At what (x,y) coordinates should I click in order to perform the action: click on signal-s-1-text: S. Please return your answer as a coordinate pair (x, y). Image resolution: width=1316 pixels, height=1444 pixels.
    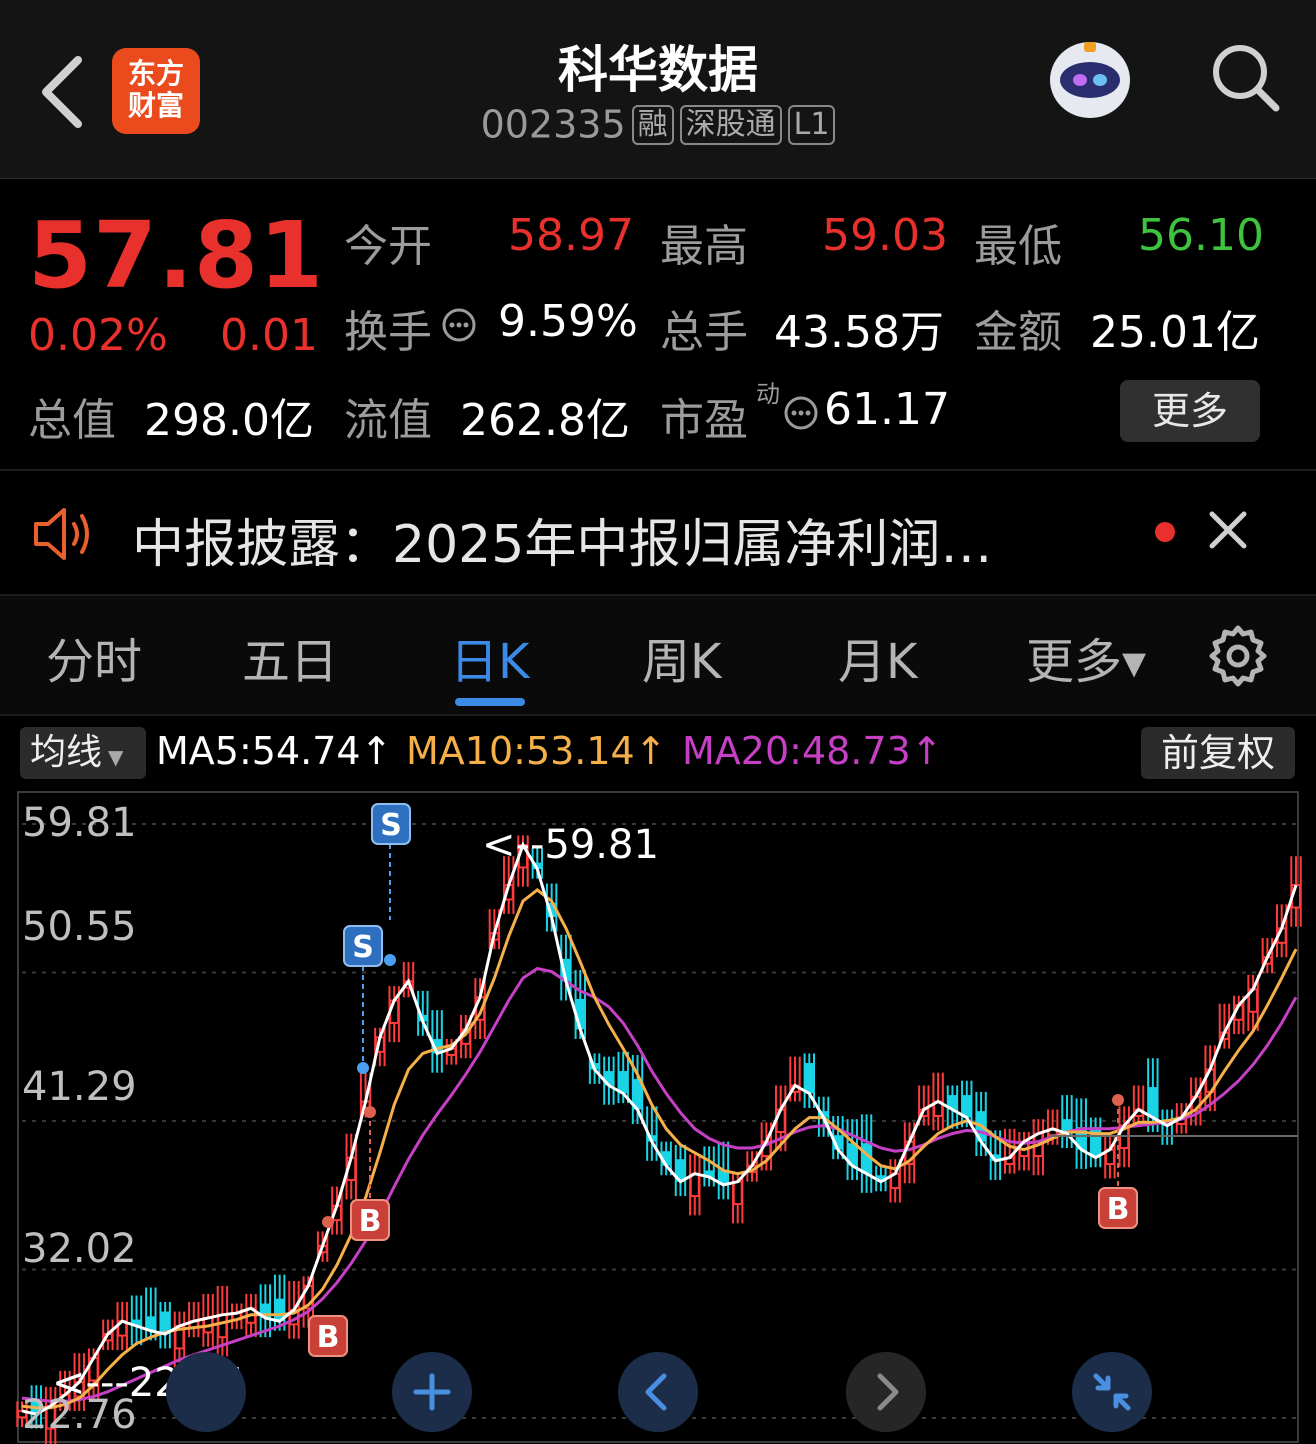
    Looking at the image, I should click on (391, 825).